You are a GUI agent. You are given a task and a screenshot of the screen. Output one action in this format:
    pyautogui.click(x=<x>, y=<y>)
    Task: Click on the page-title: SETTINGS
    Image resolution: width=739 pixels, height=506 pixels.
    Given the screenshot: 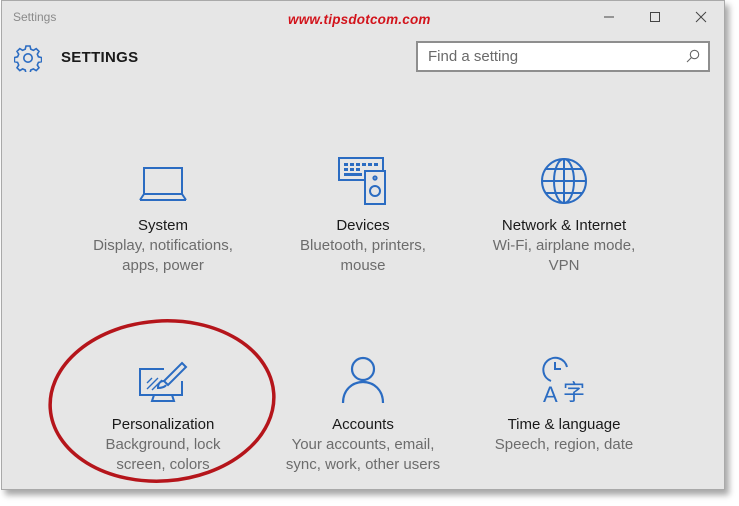 What is the action you would take?
    pyautogui.click(x=100, y=57)
    